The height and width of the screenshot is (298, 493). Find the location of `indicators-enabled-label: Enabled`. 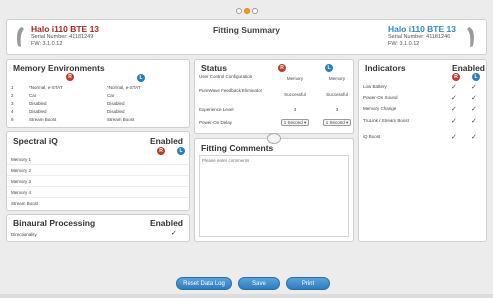

indicators-enabled-label: Enabled is located at coordinates (468, 68).